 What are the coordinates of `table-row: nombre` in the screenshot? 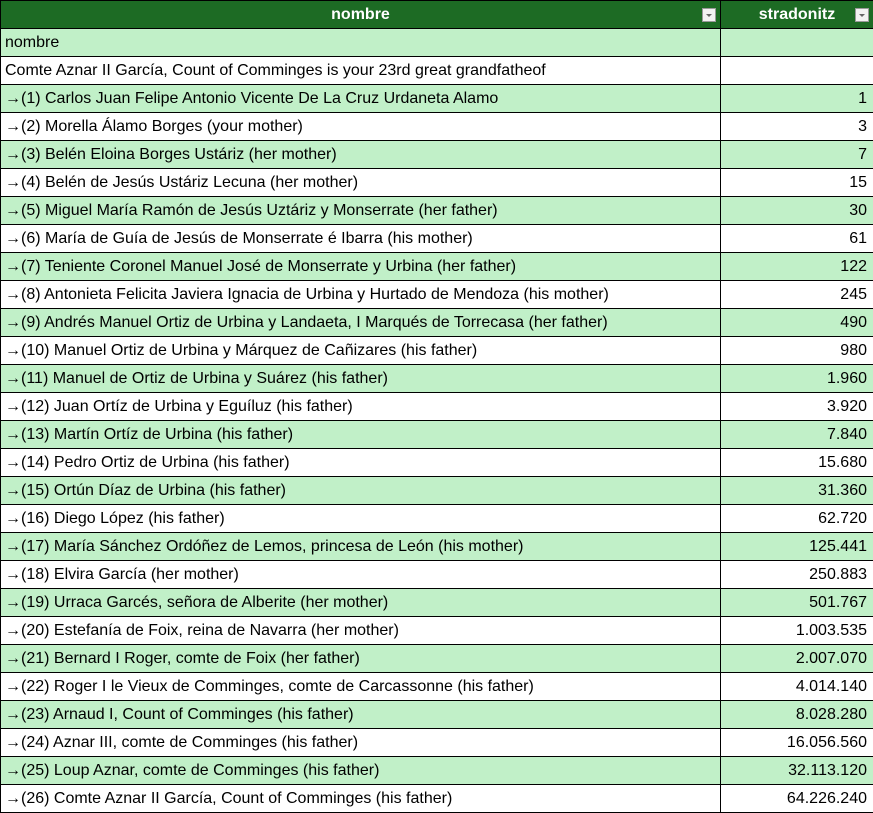 It's located at (436, 42).